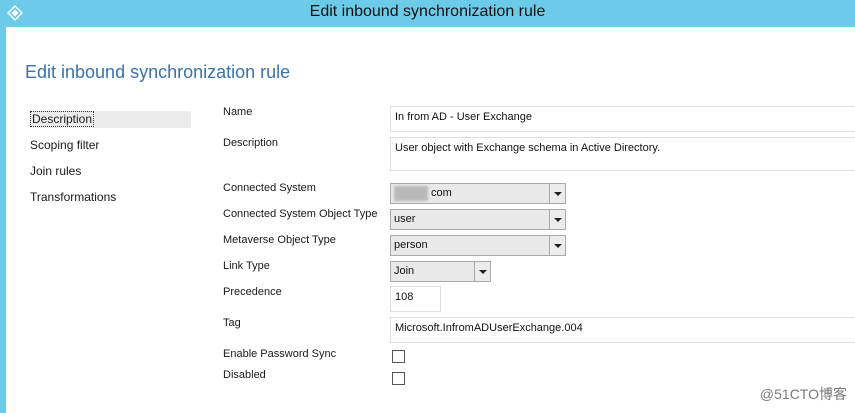 Image resolution: width=855 pixels, height=413 pixels. What do you see at coordinates (415, 299) in the screenshot?
I see `precedence-field: 108` at bounding box center [415, 299].